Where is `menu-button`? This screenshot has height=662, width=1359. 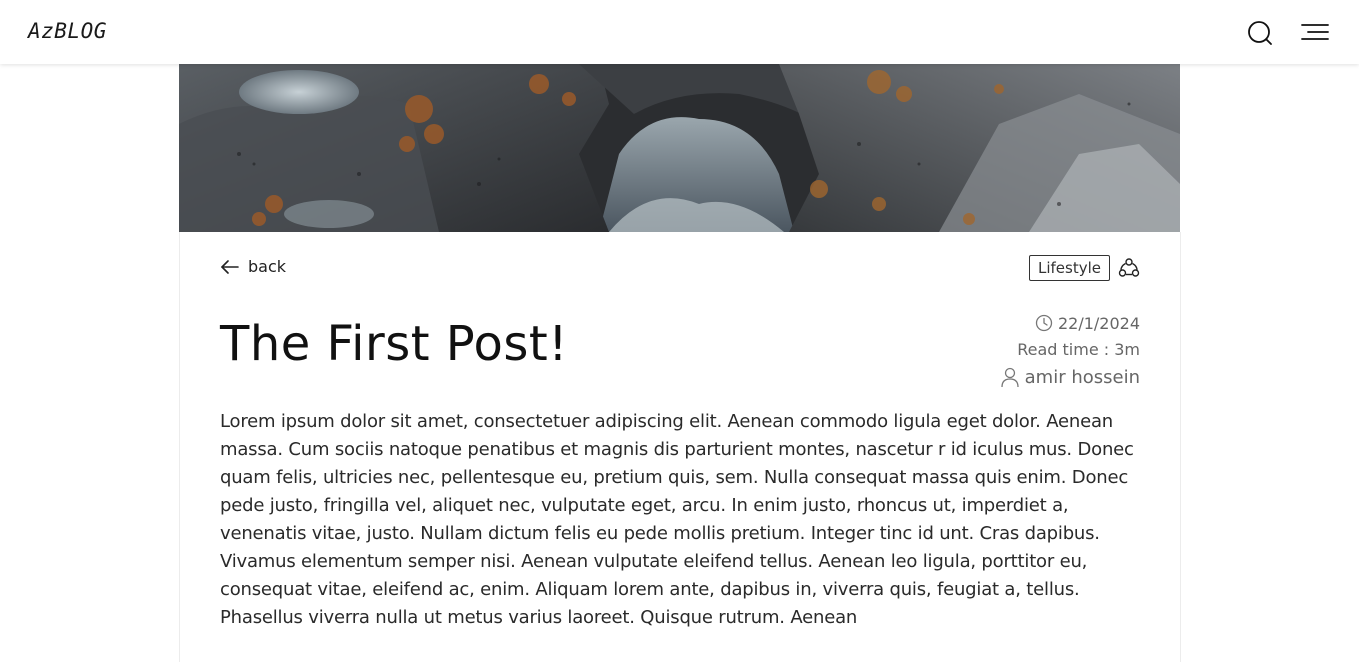
menu-button is located at coordinates (1315, 33).